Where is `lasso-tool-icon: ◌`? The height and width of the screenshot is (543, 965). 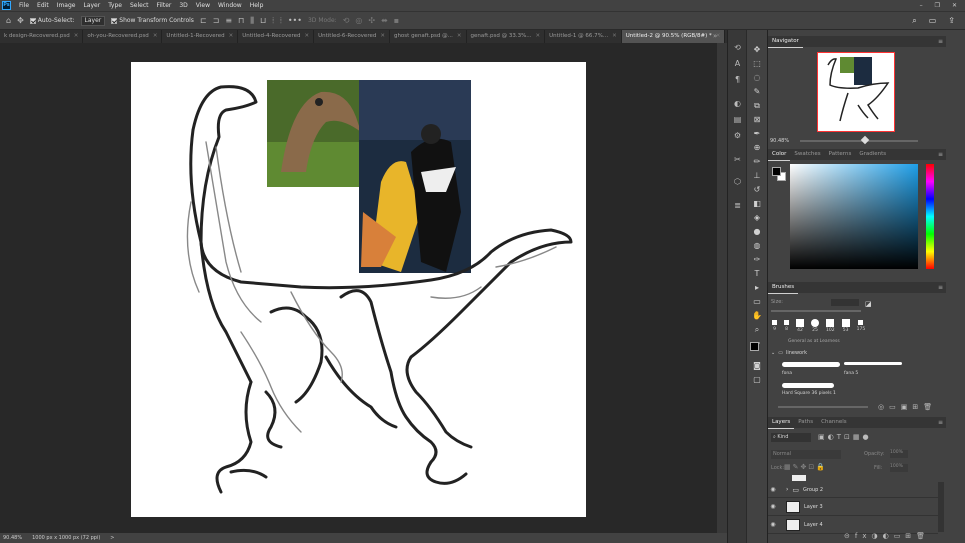
lasso-tool-icon: ◌ is located at coordinates (757, 77).